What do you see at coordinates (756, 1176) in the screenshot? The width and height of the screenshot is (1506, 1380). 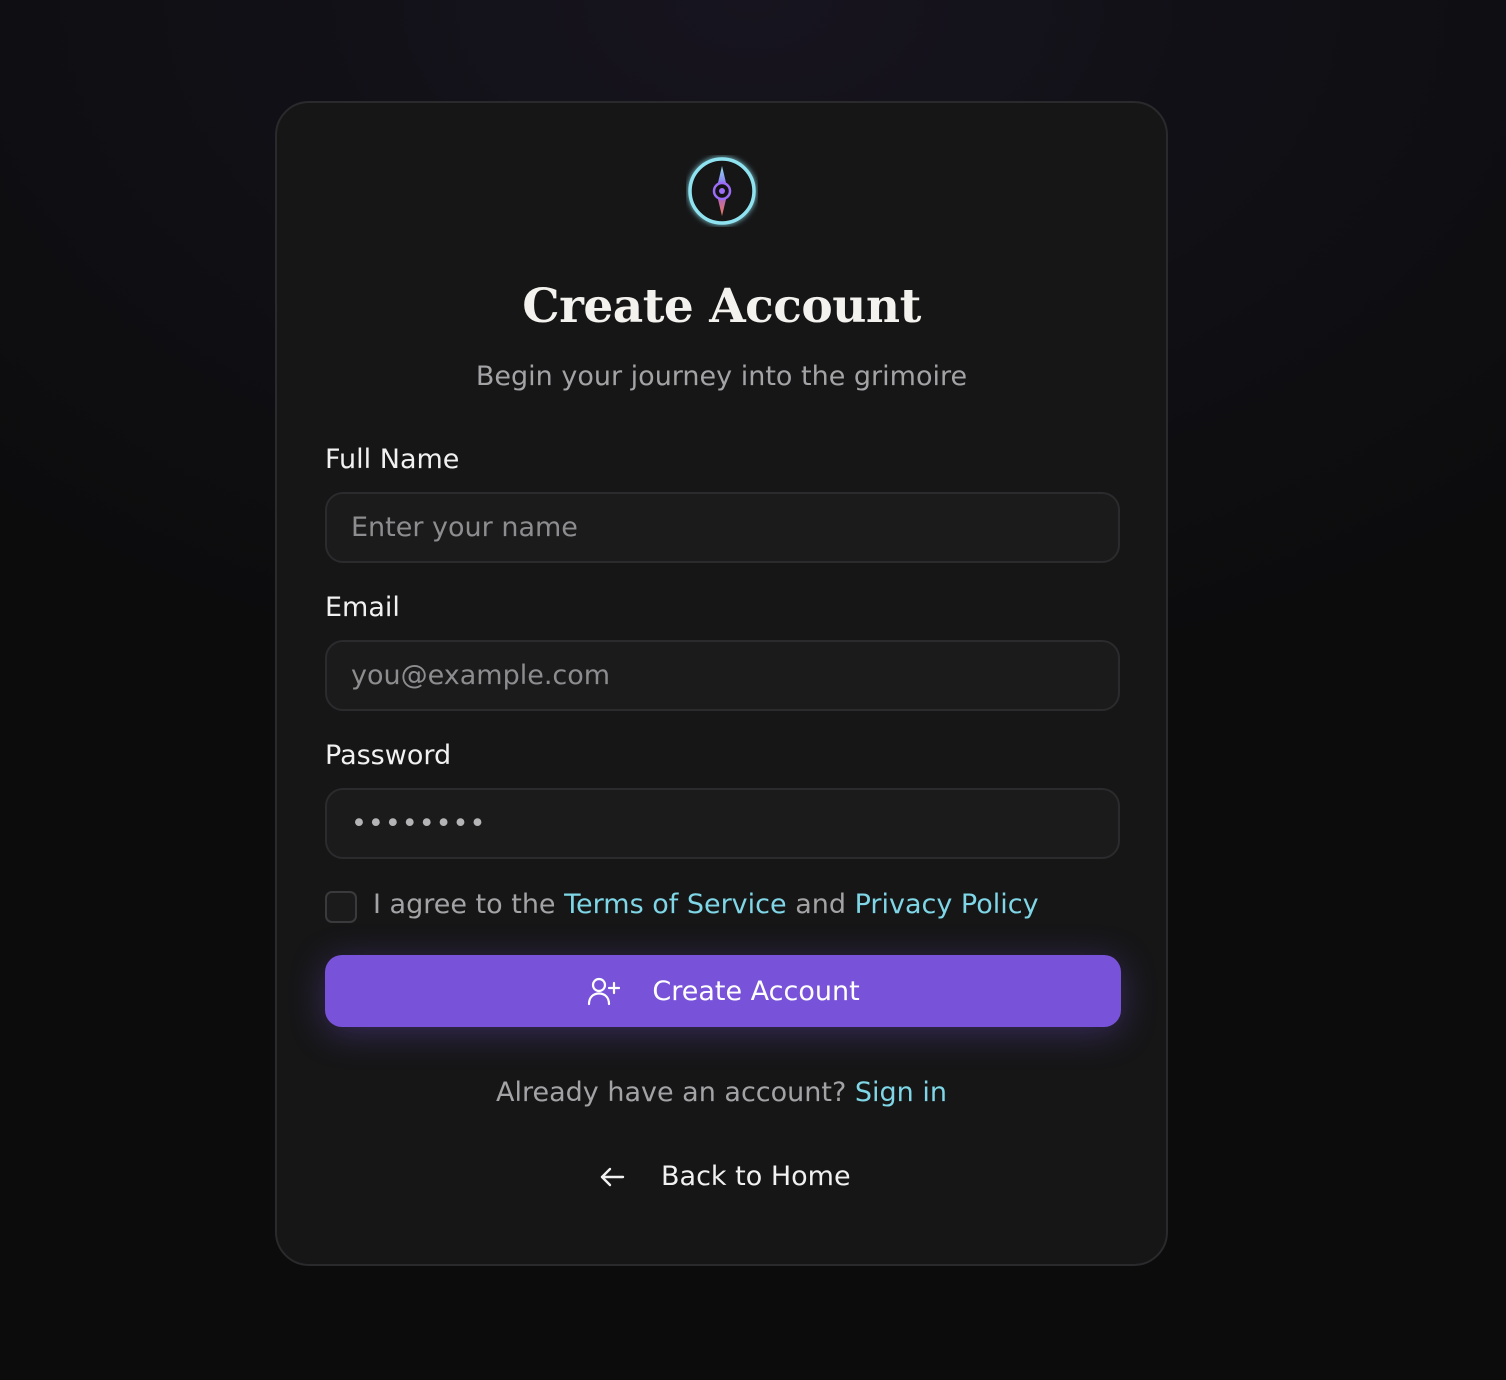 I see `back-to-home-label: Back to Home` at bounding box center [756, 1176].